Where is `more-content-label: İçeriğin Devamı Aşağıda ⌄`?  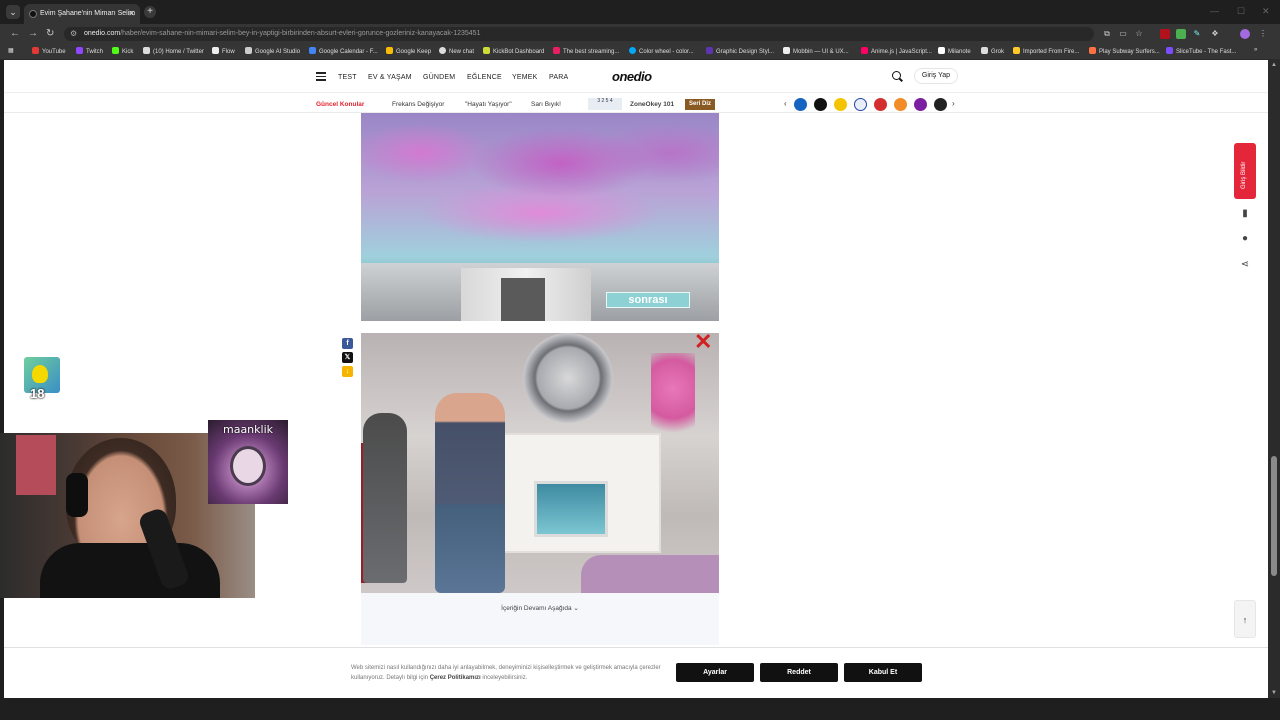
more-content-label: İçeriğin Devamı Aşağıda ⌄ is located at coordinates (540, 608).